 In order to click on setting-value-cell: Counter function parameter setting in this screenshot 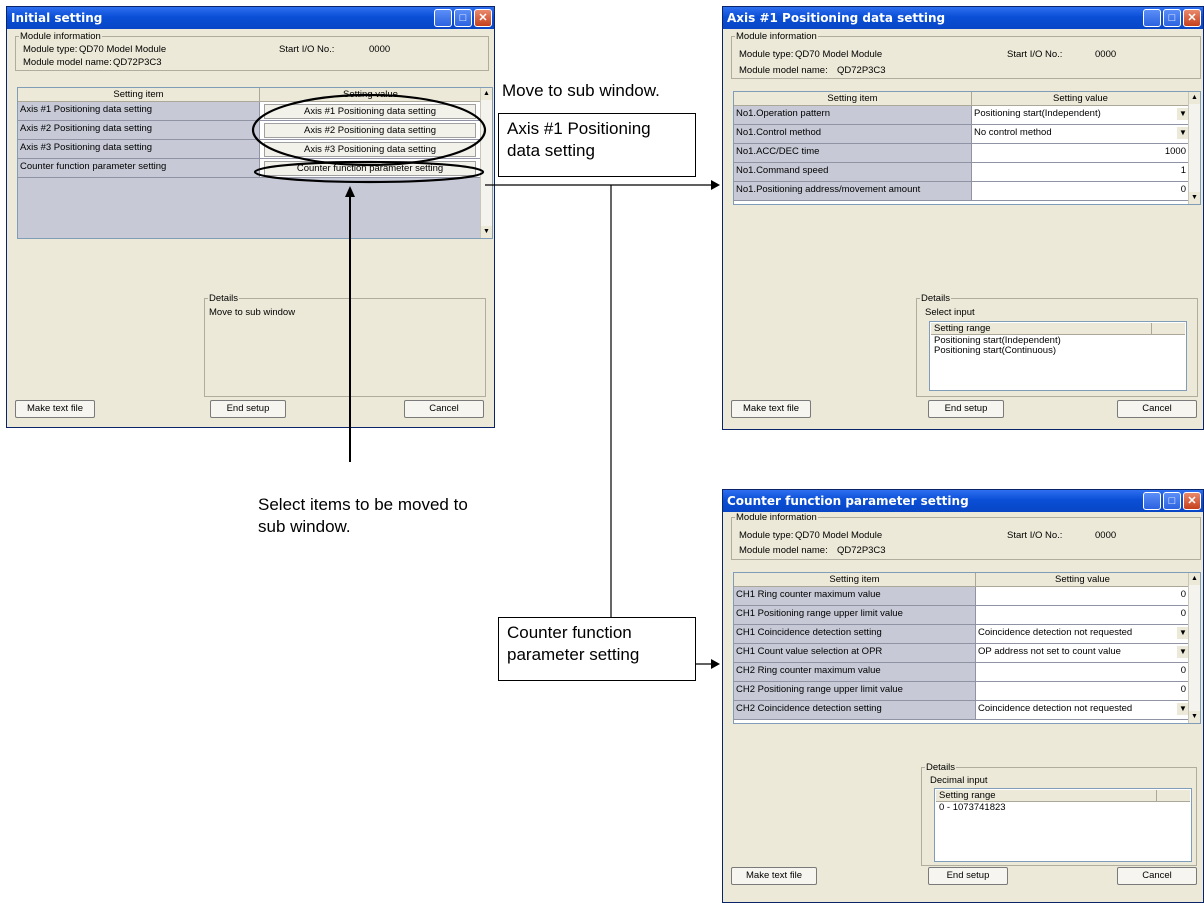, I will do `click(371, 168)`.